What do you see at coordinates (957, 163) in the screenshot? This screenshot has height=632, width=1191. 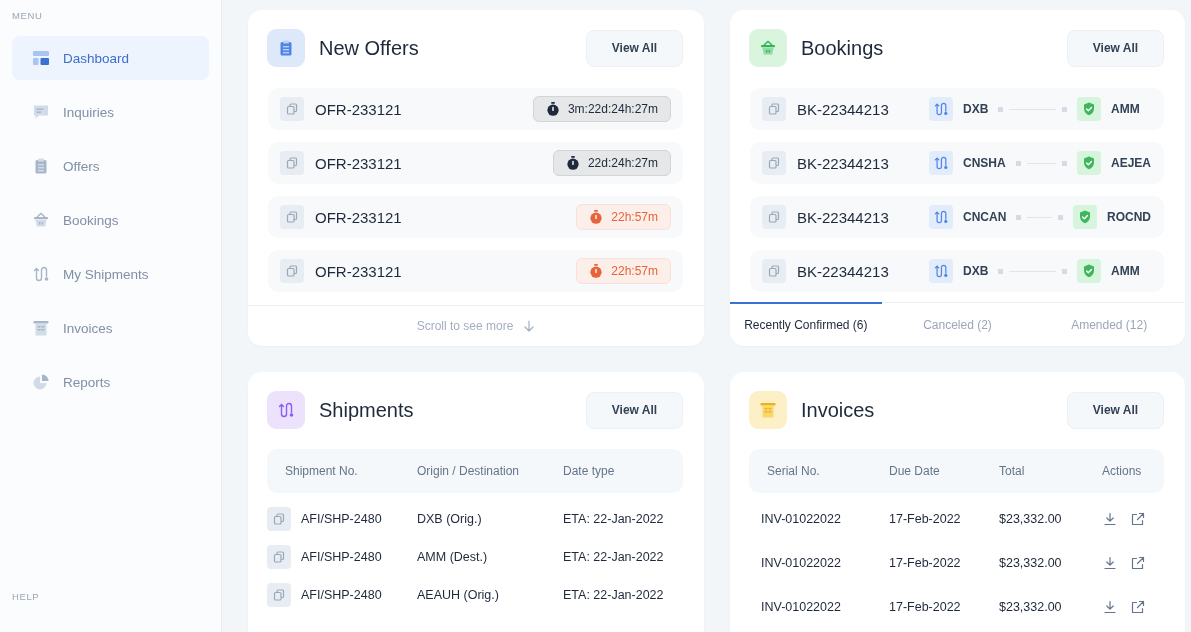 I see `booking-row: BK-22344213 CNSHA AEJEA` at bounding box center [957, 163].